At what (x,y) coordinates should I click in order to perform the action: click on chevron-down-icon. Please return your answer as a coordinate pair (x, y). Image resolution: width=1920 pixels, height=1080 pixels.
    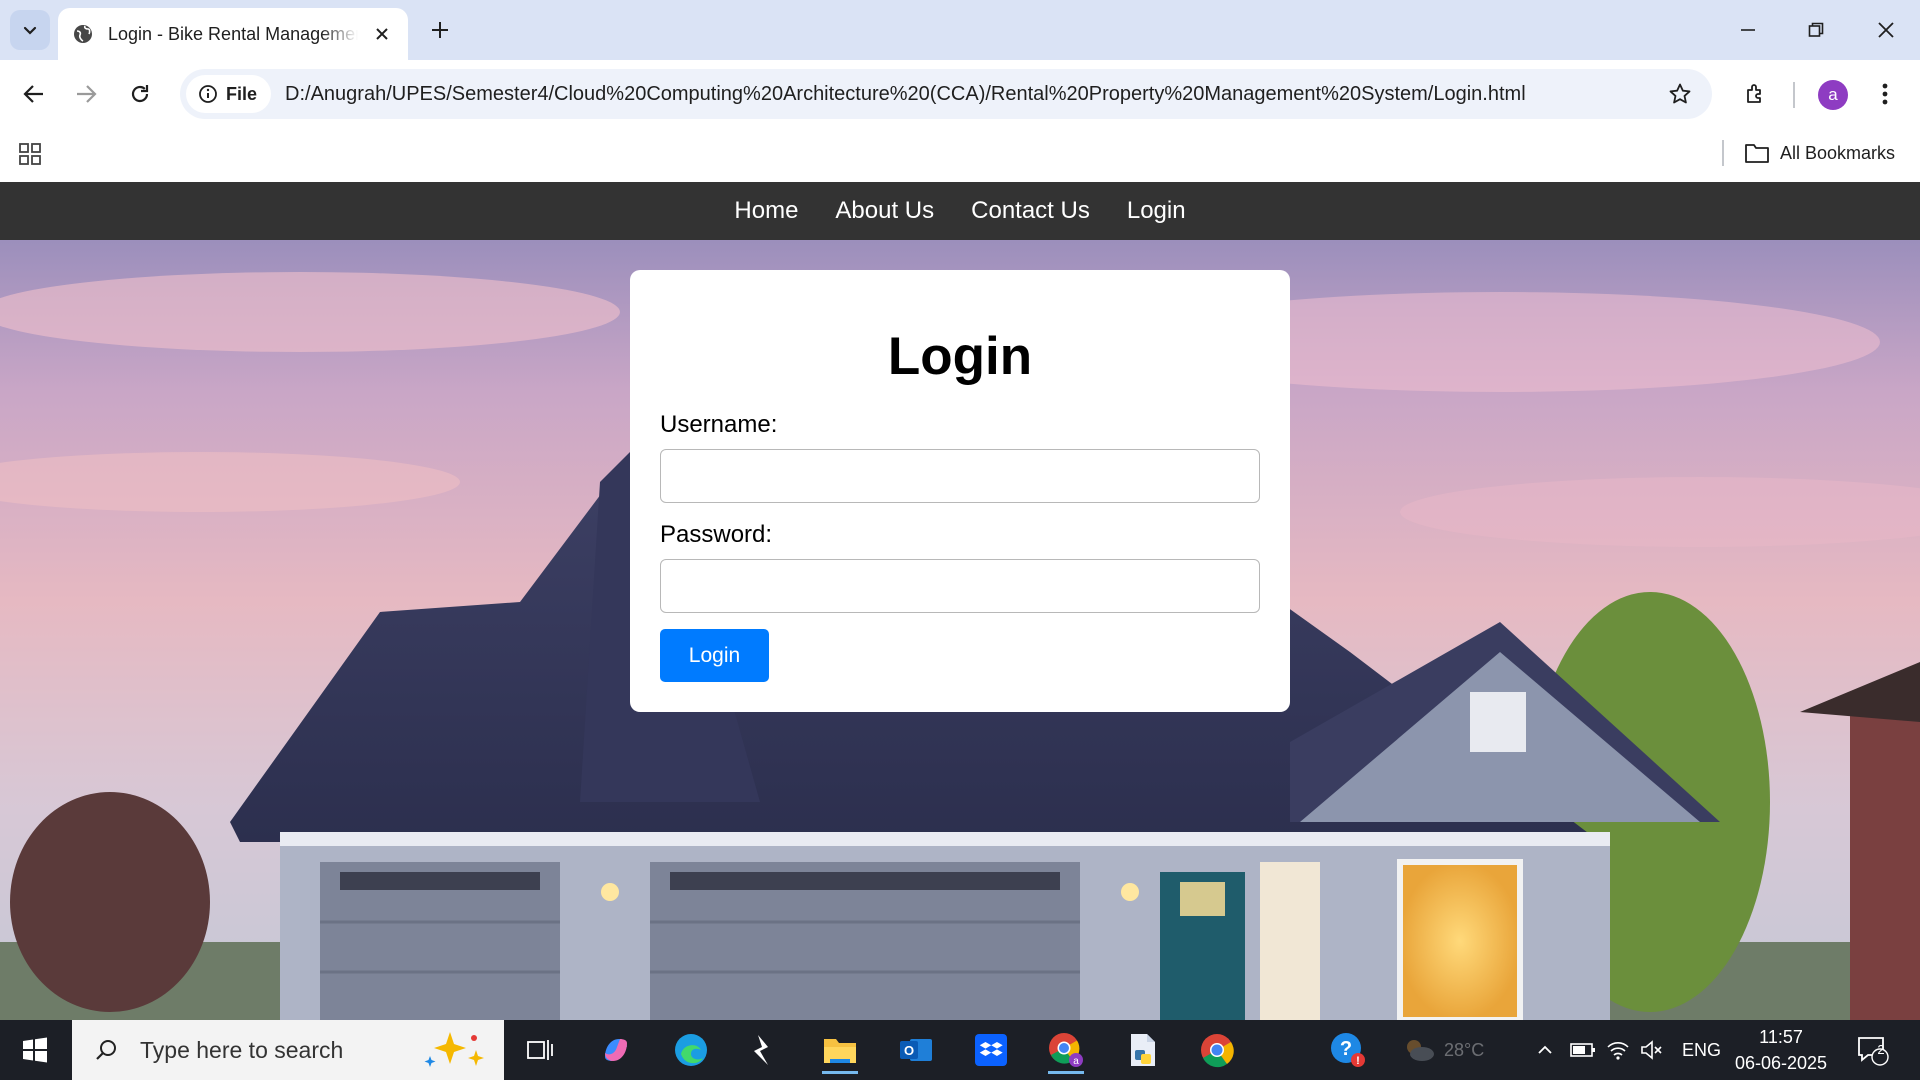
    Looking at the image, I should click on (30, 30).